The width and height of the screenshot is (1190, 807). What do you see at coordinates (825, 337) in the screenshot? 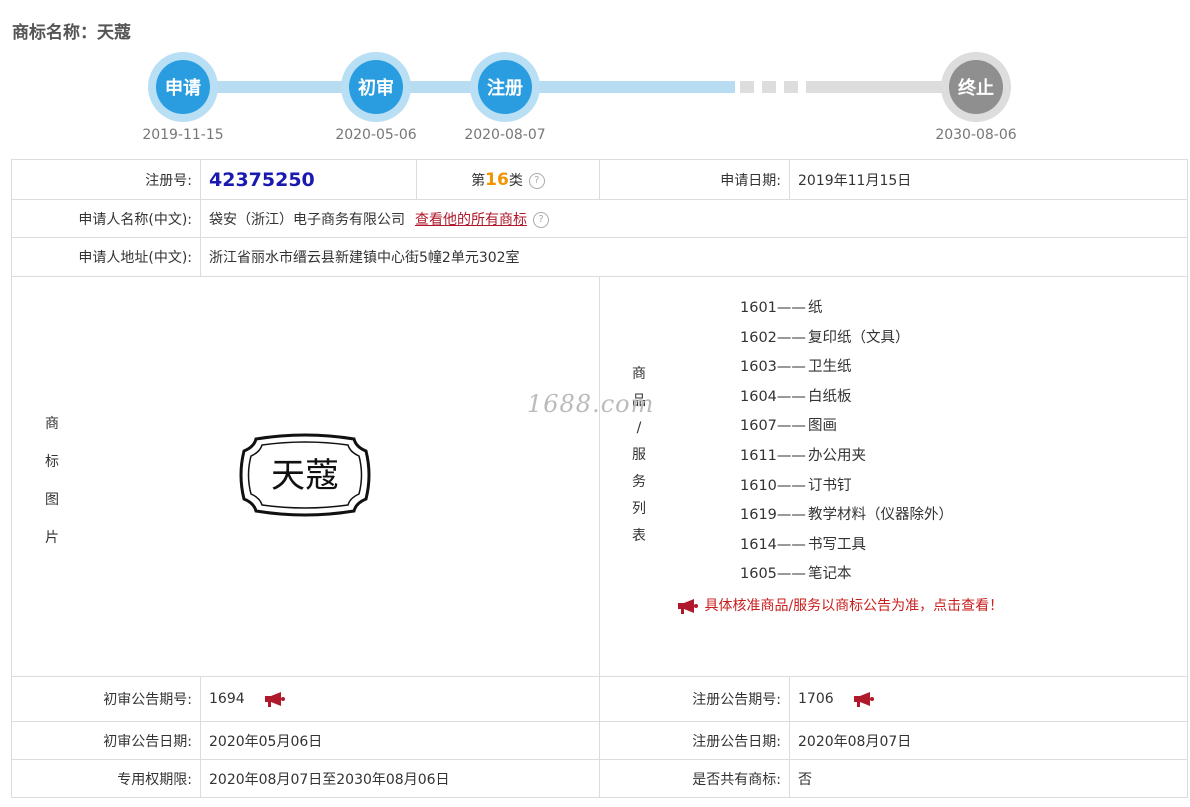
I see `goods-item: 1602—— 复印纸（文具）` at bounding box center [825, 337].